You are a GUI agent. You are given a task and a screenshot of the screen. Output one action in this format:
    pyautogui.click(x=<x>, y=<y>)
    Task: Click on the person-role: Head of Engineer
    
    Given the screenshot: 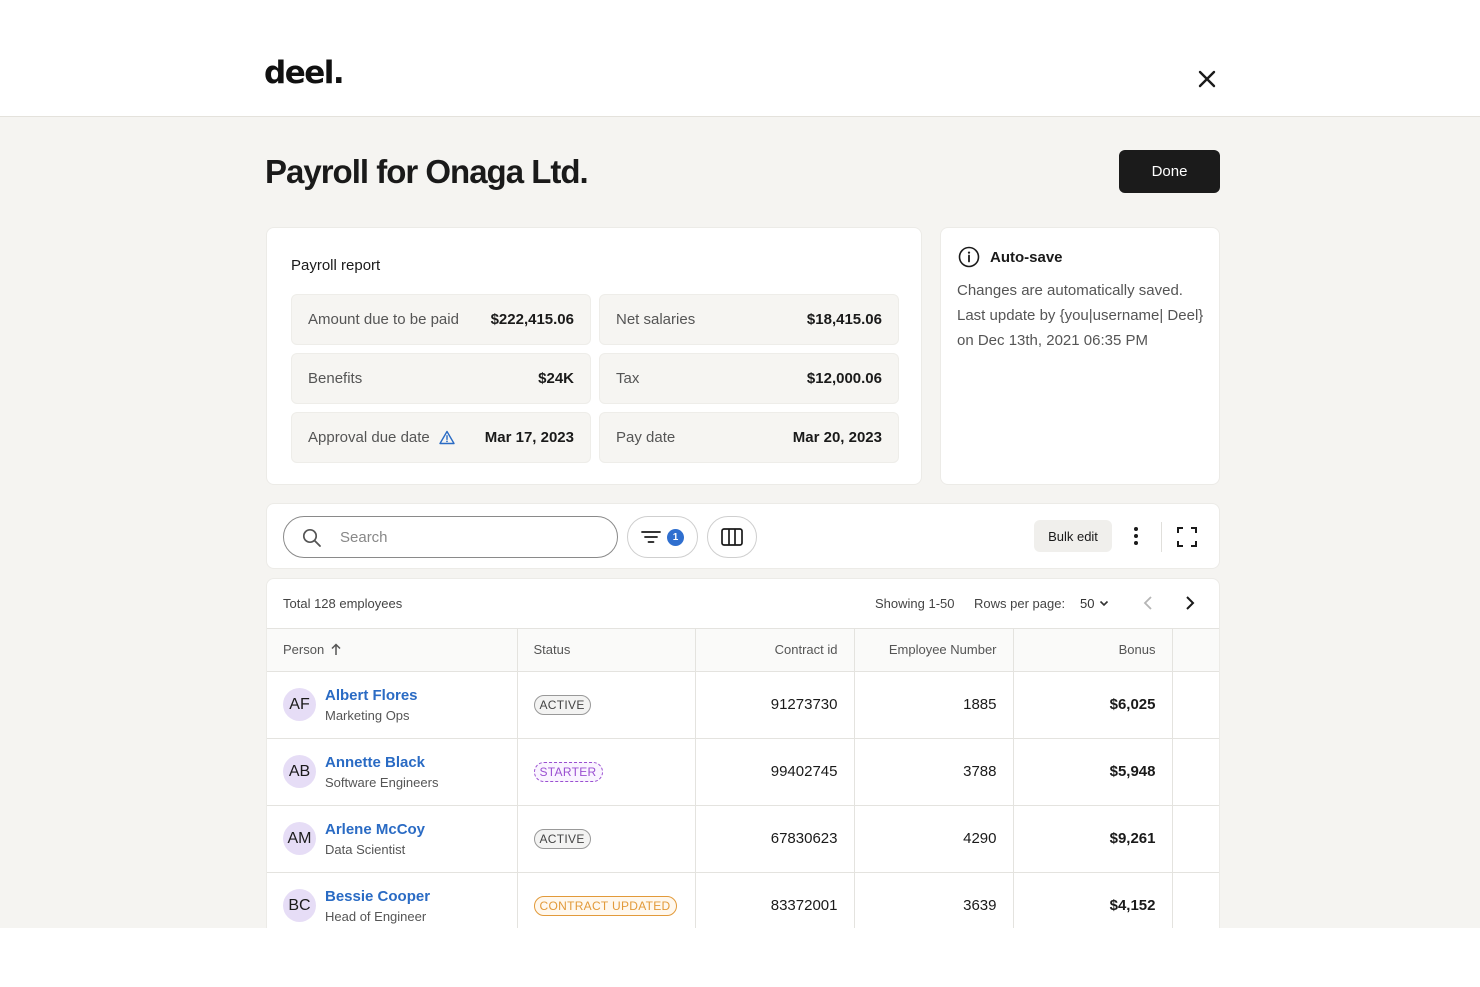 What is the action you would take?
    pyautogui.click(x=376, y=916)
    